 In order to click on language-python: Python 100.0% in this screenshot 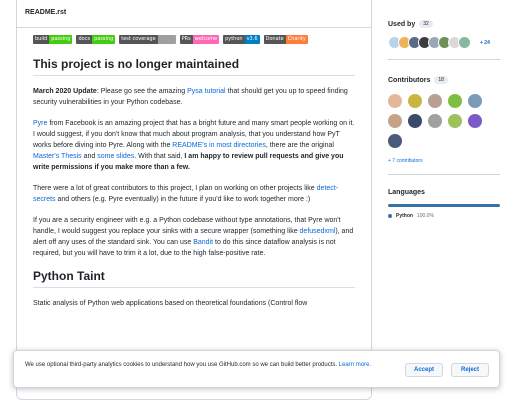, I will do `click(444, 216)`.